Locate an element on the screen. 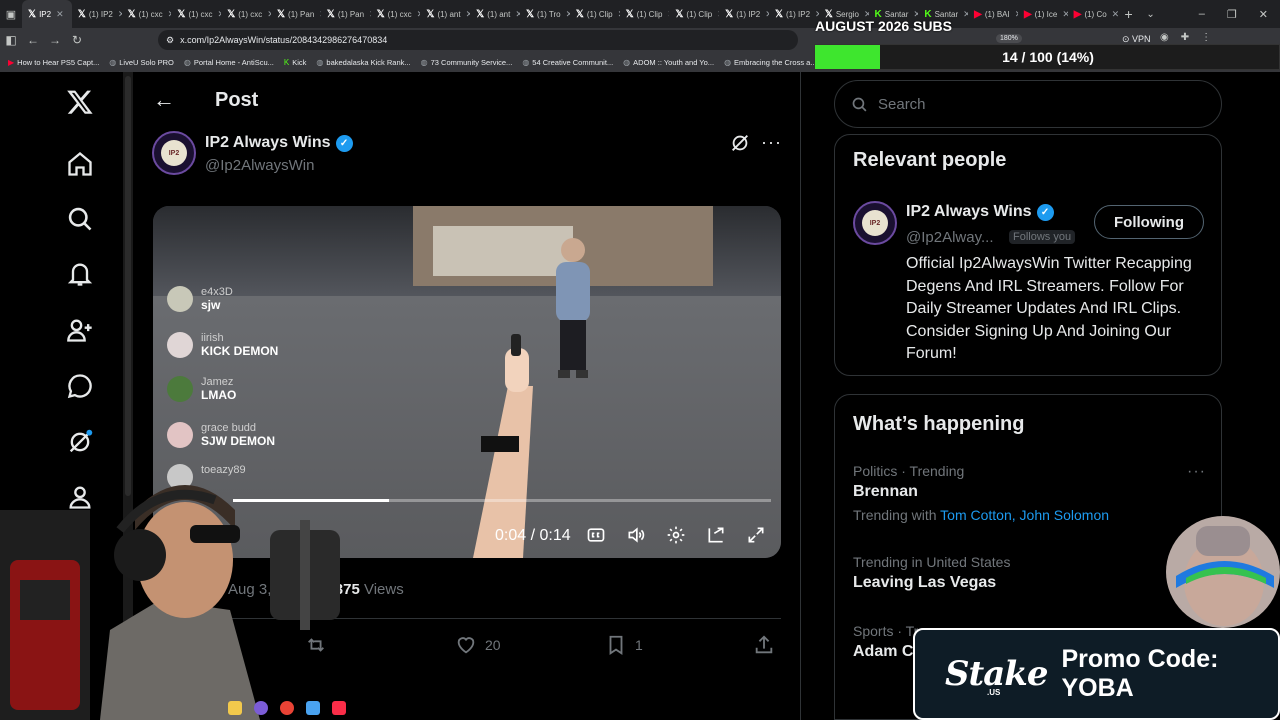 The width and height of the screenshot is (1280, 720). chat-avatar is located at coordinates (180, 435).